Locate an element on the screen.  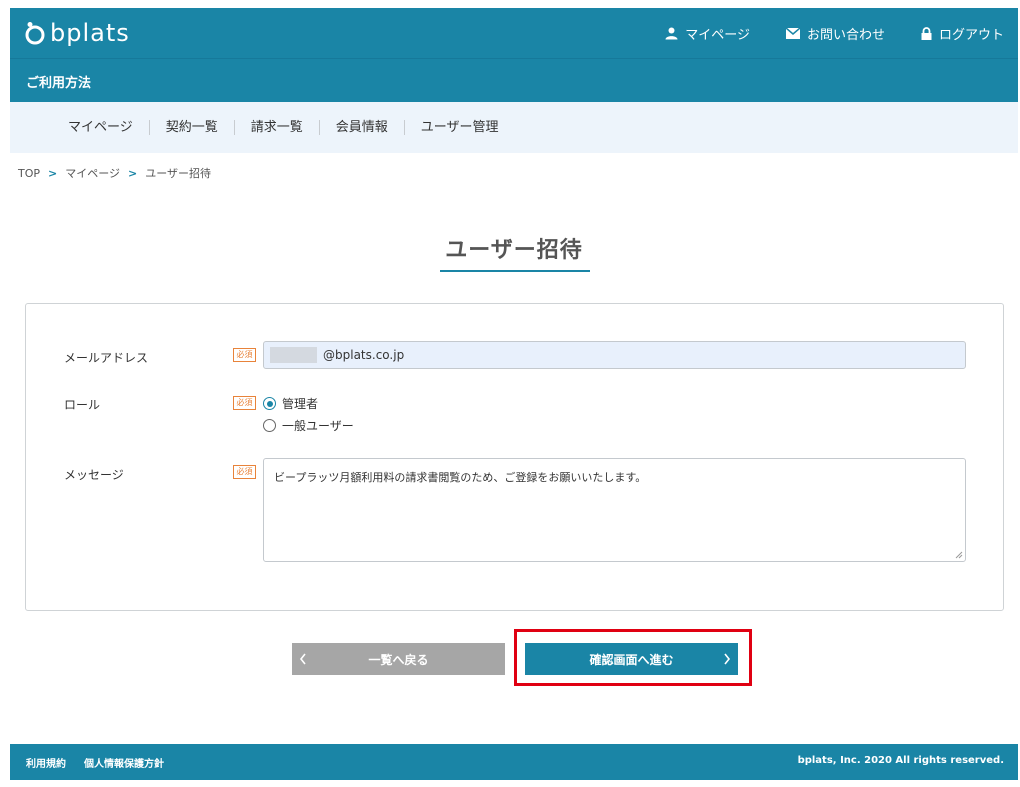
email-value: @bplats.co.jp is located at coordinates (364, 355).